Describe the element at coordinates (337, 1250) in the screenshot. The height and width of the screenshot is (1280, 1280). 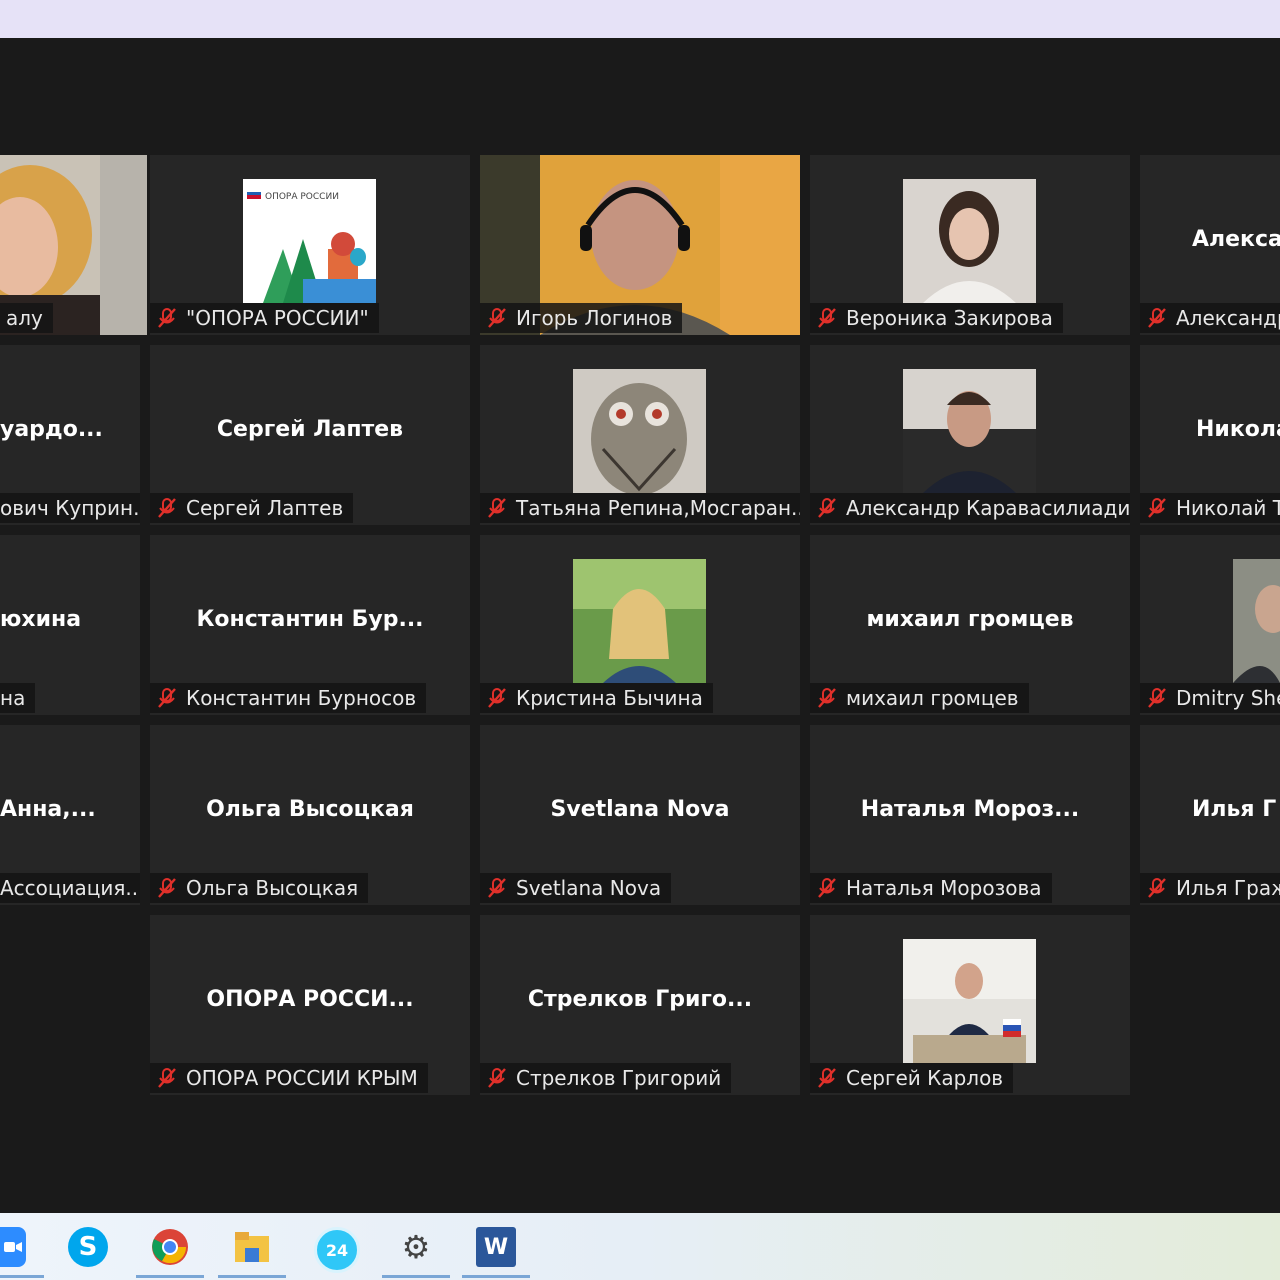
I see `bitrix24-icon: 24` at that location.